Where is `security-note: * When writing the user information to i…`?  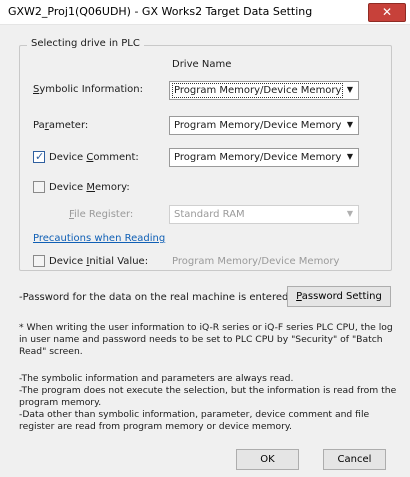
security-note: * When writing the user information to i… is located at coordinates (211, 340).